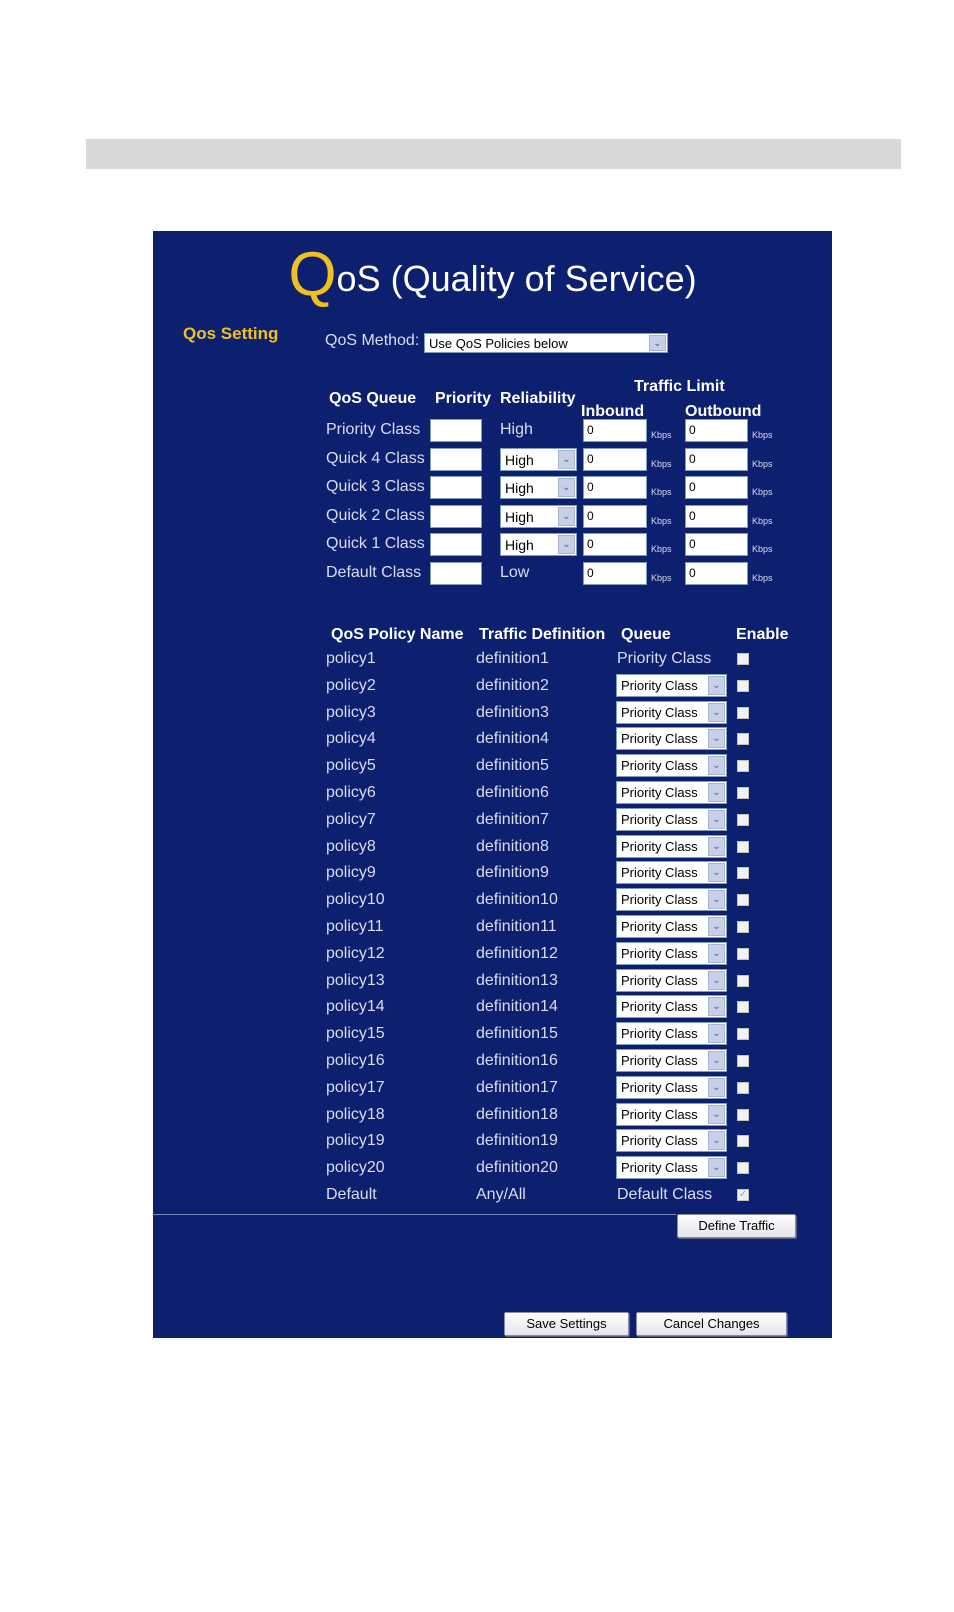 This screenshot has height=1612, width=954. What do you see at coordinates (711, 1324) in the screenshot?
I see `cancel-changes-button: Cancel Changes` at bounding box center [711, 1324].